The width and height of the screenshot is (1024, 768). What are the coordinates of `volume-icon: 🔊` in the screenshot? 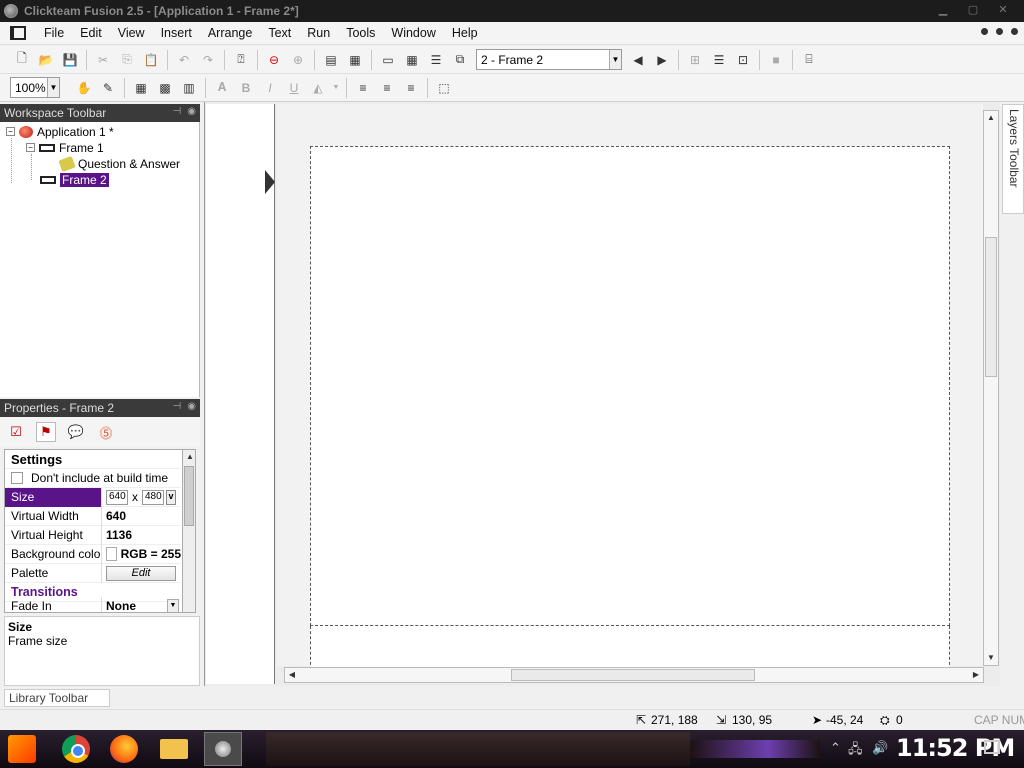 It's located at (880, 748).